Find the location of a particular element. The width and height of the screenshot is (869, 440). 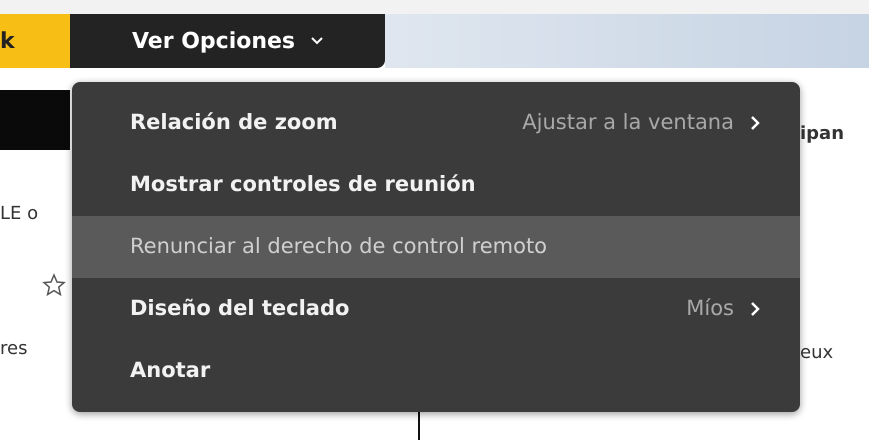

menu-item: Diseño del teclado Míos is located at coordinates (436, 309).